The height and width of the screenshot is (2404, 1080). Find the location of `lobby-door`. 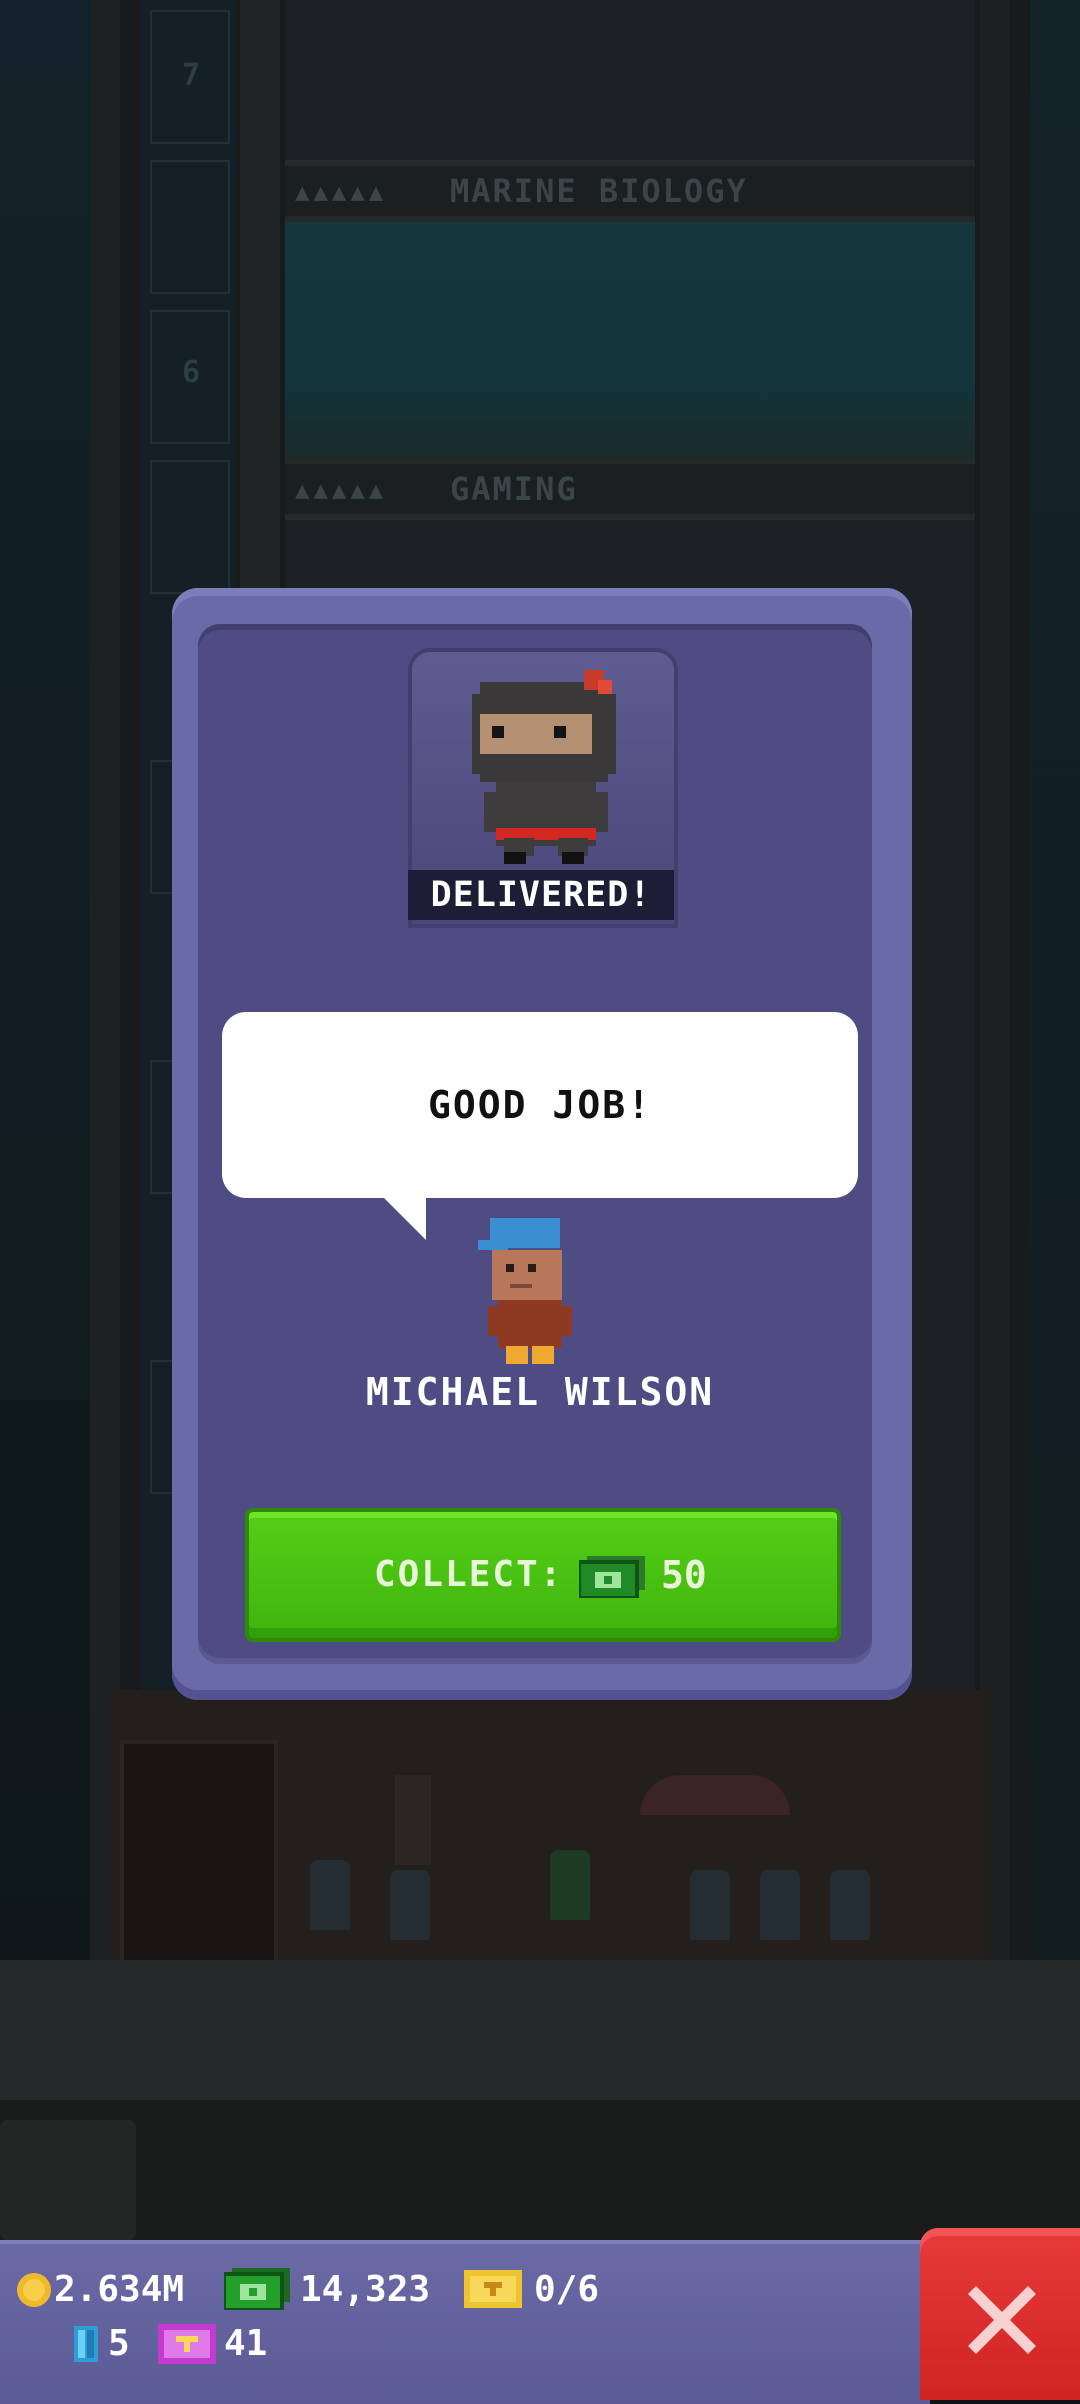

lobby-door is located at coordinates (199, 1854).